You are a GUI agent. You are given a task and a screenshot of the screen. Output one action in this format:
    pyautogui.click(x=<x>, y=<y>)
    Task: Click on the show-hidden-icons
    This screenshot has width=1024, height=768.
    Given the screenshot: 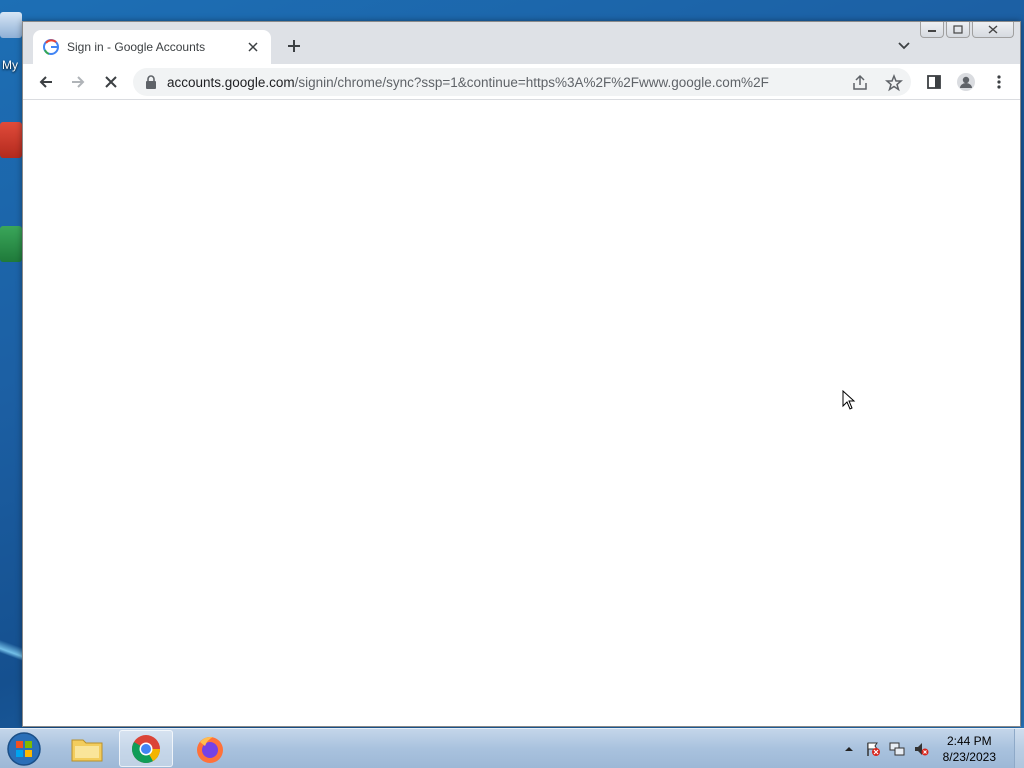 What is the action you would take?
    pyautogui.click(x=849, y=749)
    